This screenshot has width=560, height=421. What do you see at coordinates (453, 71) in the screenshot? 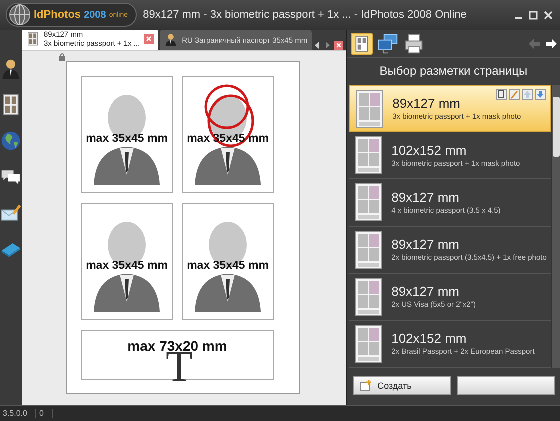
I see `panel-heading: Выбор разметки страницы` at bounding box center [453, 71].